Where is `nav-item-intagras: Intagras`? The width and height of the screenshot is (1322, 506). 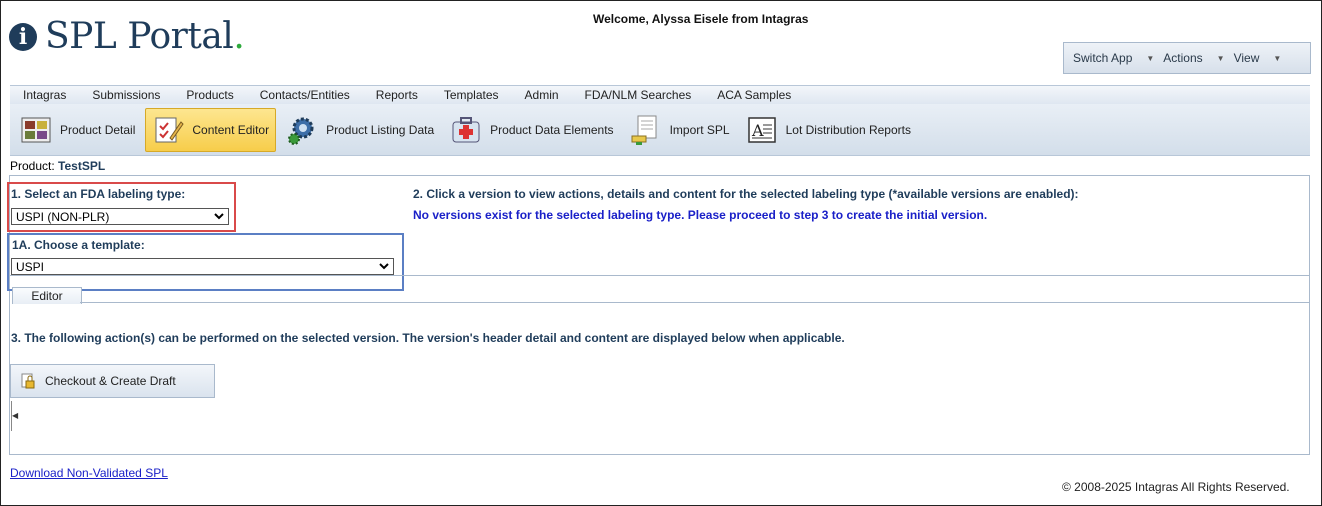 nav-item-intagras: Intagras is located at coordinates (44, 95).